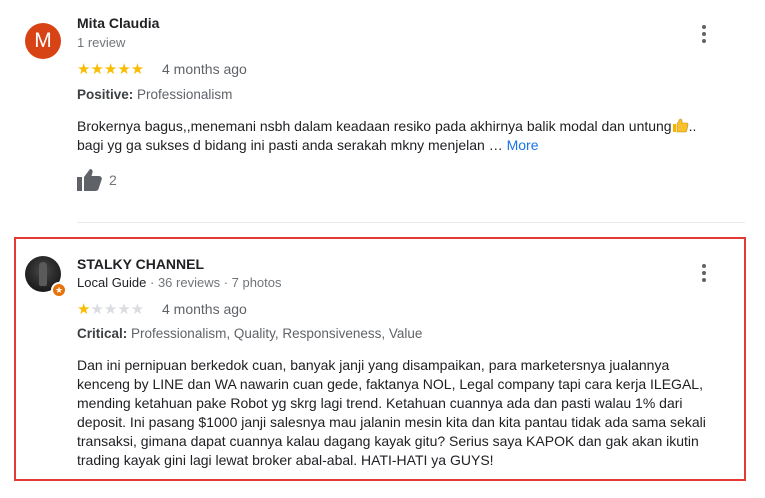  What do you see at coordinates (112, 282) in the screenshot?
I see `local-guide-label: Local Guide` at bounding box center [112, 282].